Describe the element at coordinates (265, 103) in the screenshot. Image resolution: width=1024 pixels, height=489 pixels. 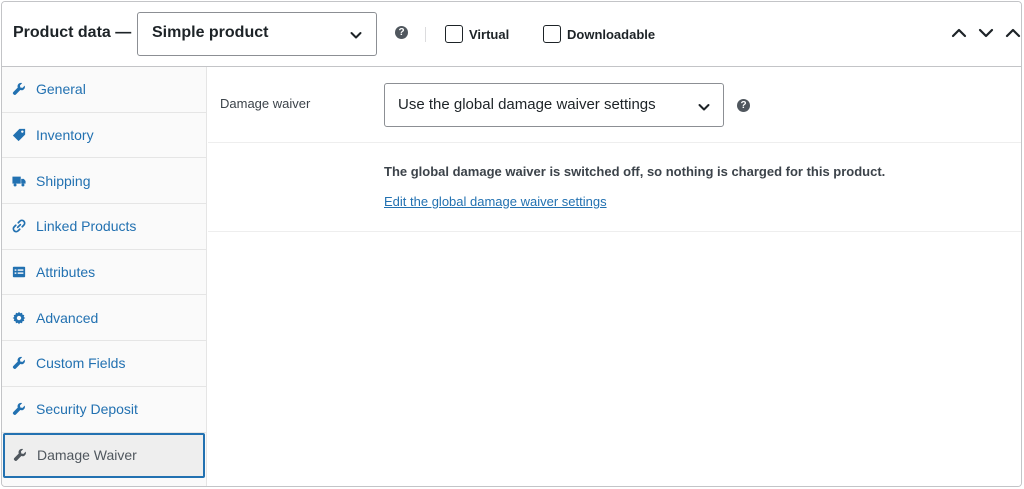
I see `damage-waiver-label: Damage waiver` at that location.